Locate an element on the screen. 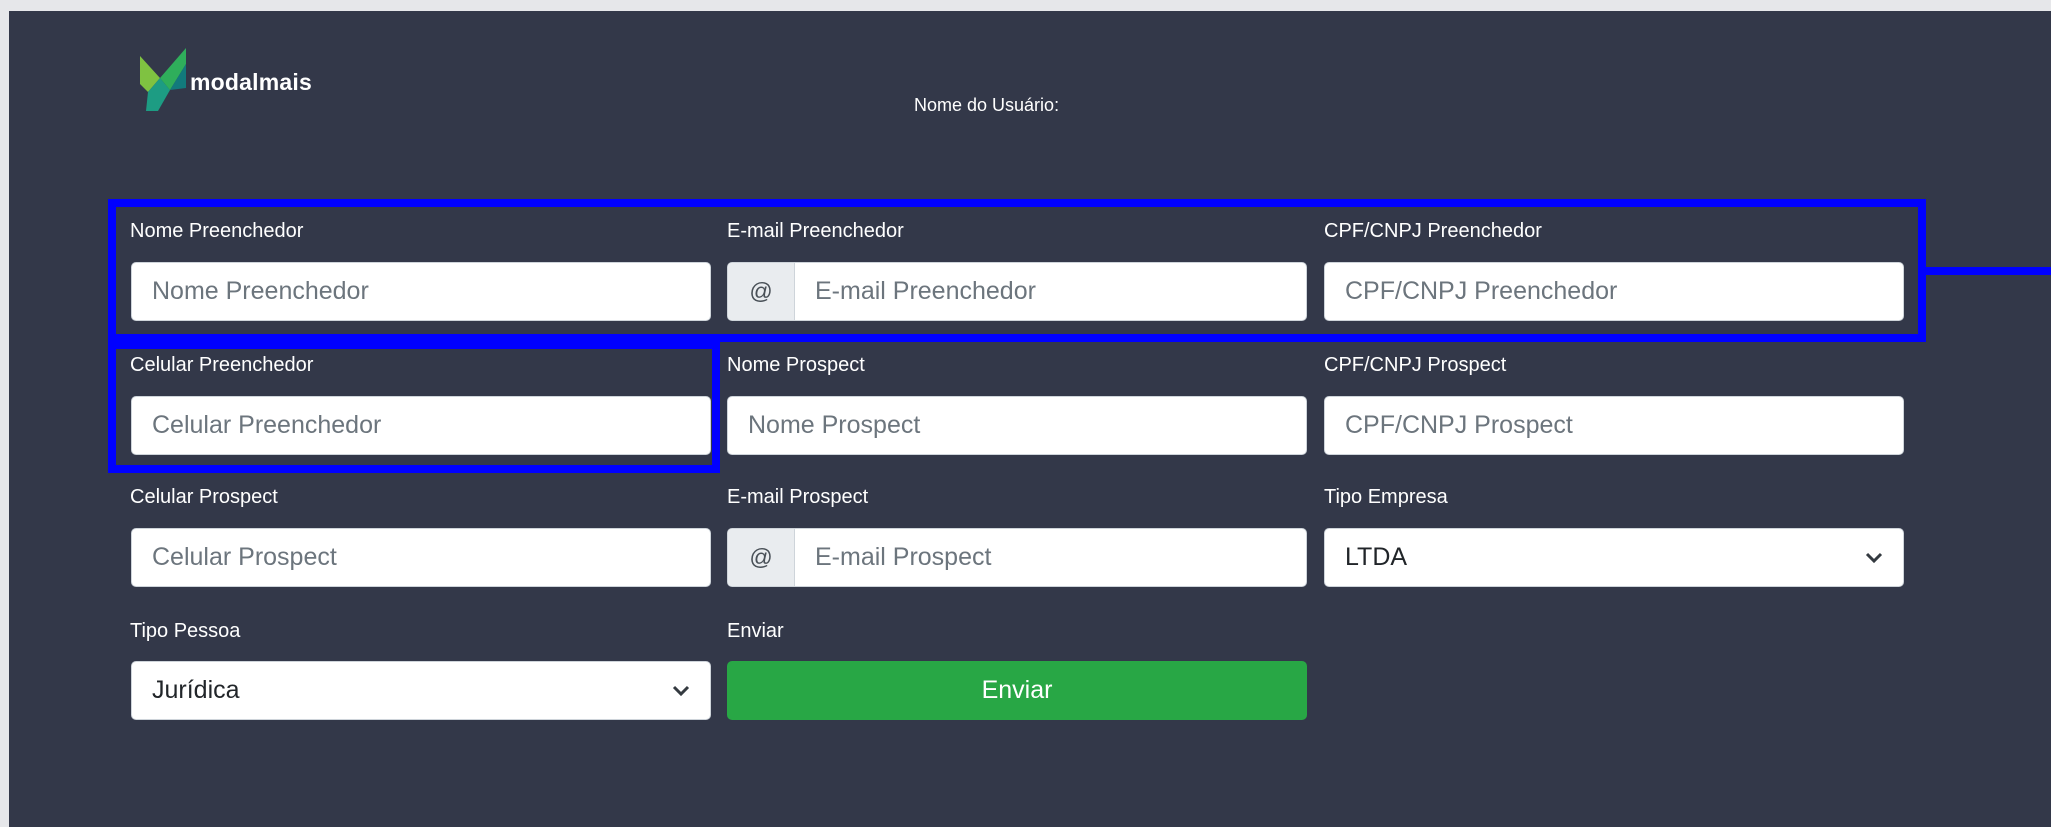 The width and height of the screenshot is (2051, 827). email-prospect-group: @ E-mail Prospect is located at coordinates (1017, 557).